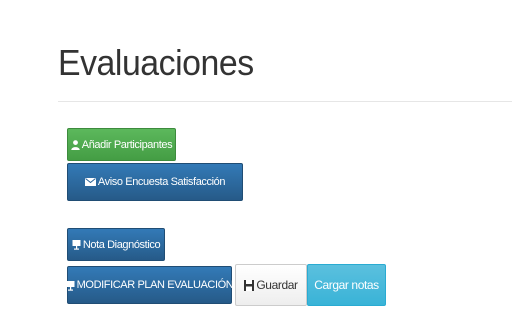 The width and height of the screenshot is (512, 320). Describe the element at coordinates (155, 285) in the screenshot. I see `modify-plan-label: MODIFICAR PLAN EVALUACIÓN` at that location.